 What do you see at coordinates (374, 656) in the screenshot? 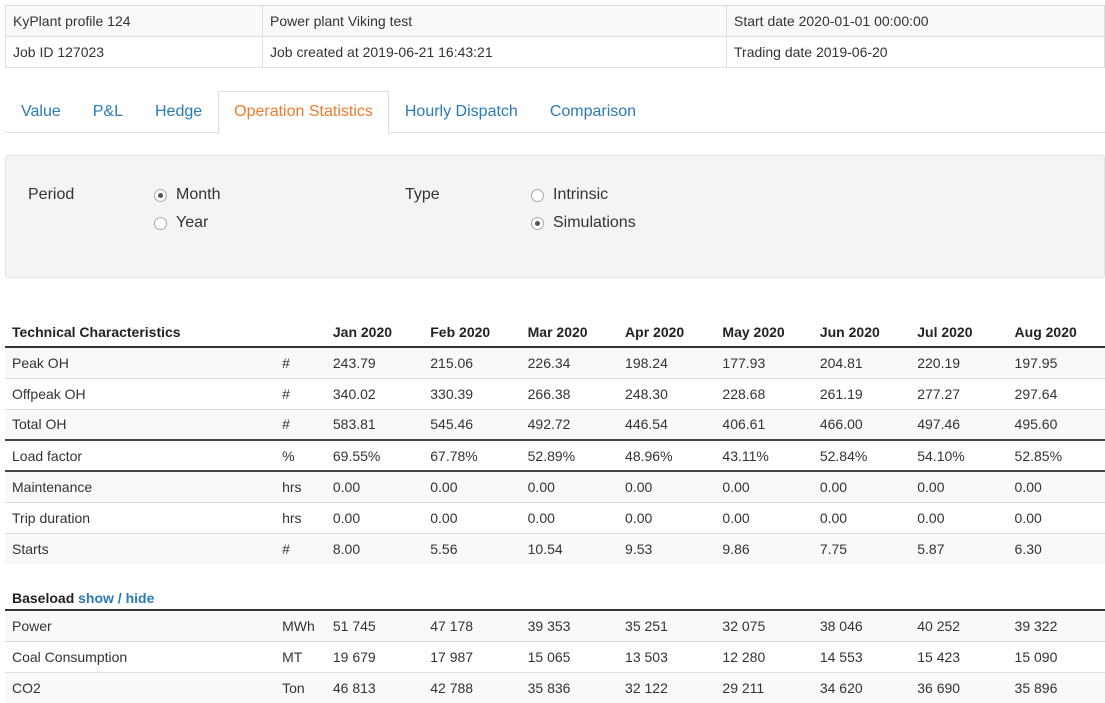
I see `row-value: 19 679` at bounding box center [374, 656].